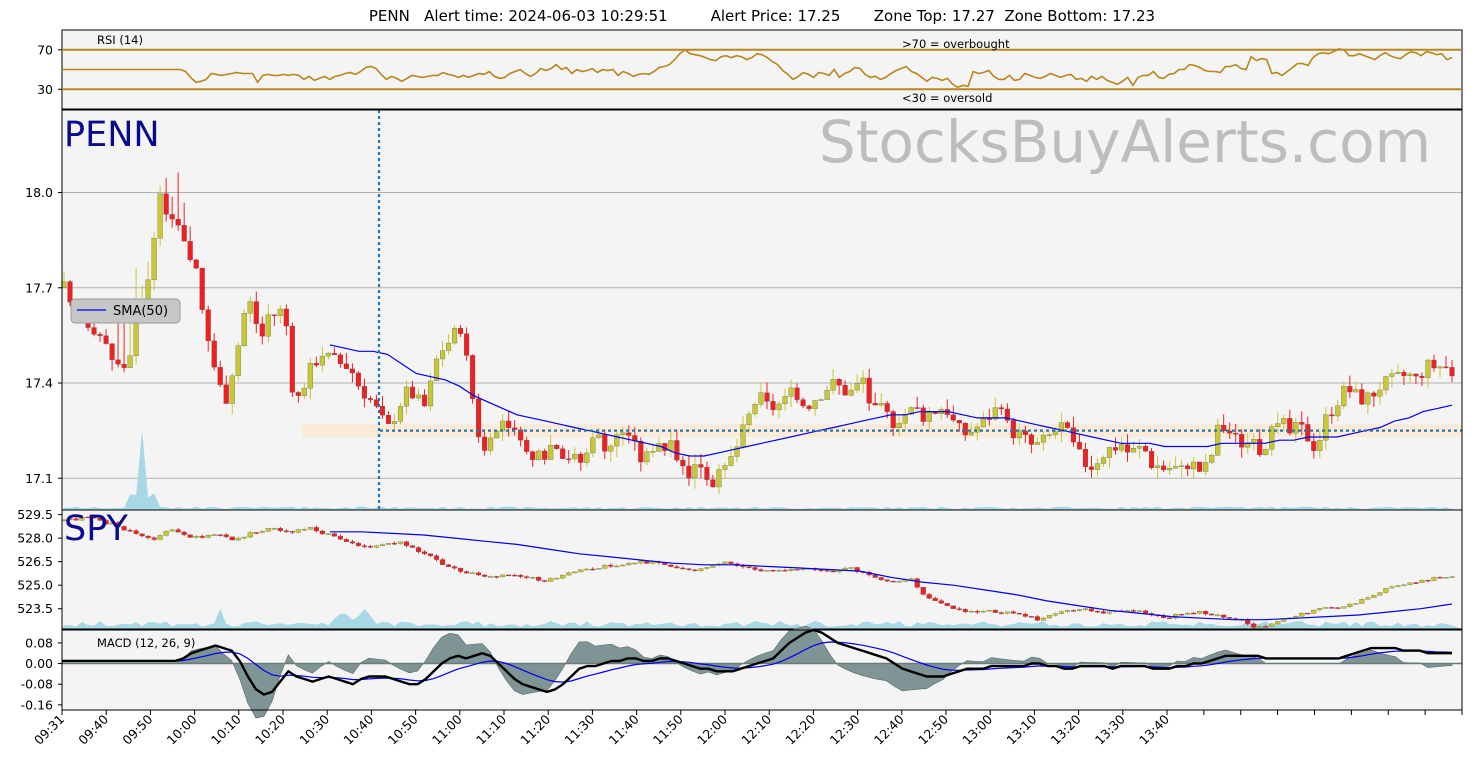 The image size is (1477, 772). Describe the element at coordinates (889, 729) in the screenshot. I see `x-tick-label: 12:40` at that location.